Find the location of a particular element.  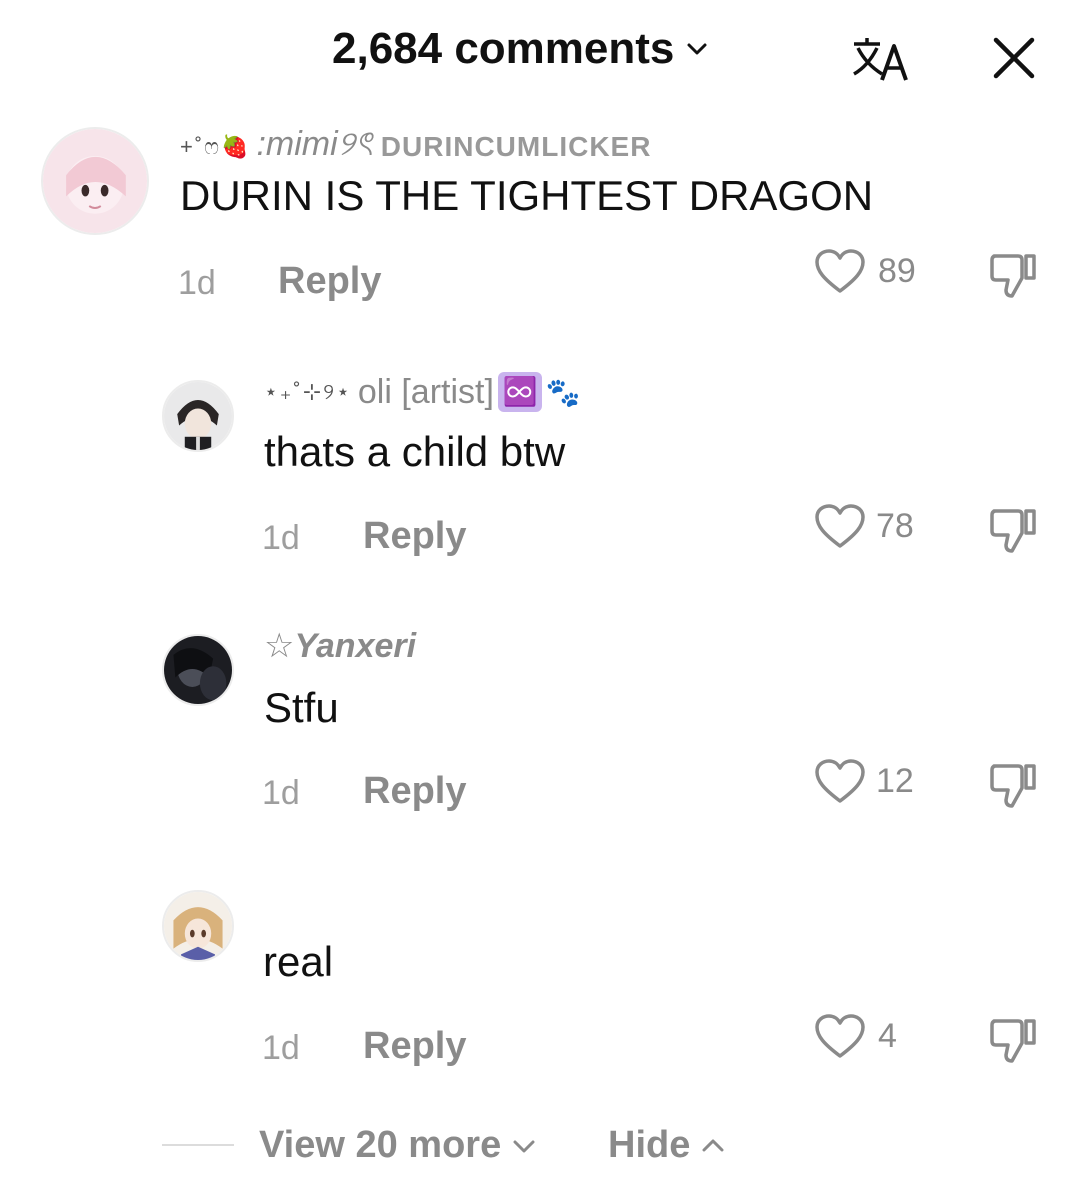

view-more-label: View 20 more is located at coordinates (380, 1145).